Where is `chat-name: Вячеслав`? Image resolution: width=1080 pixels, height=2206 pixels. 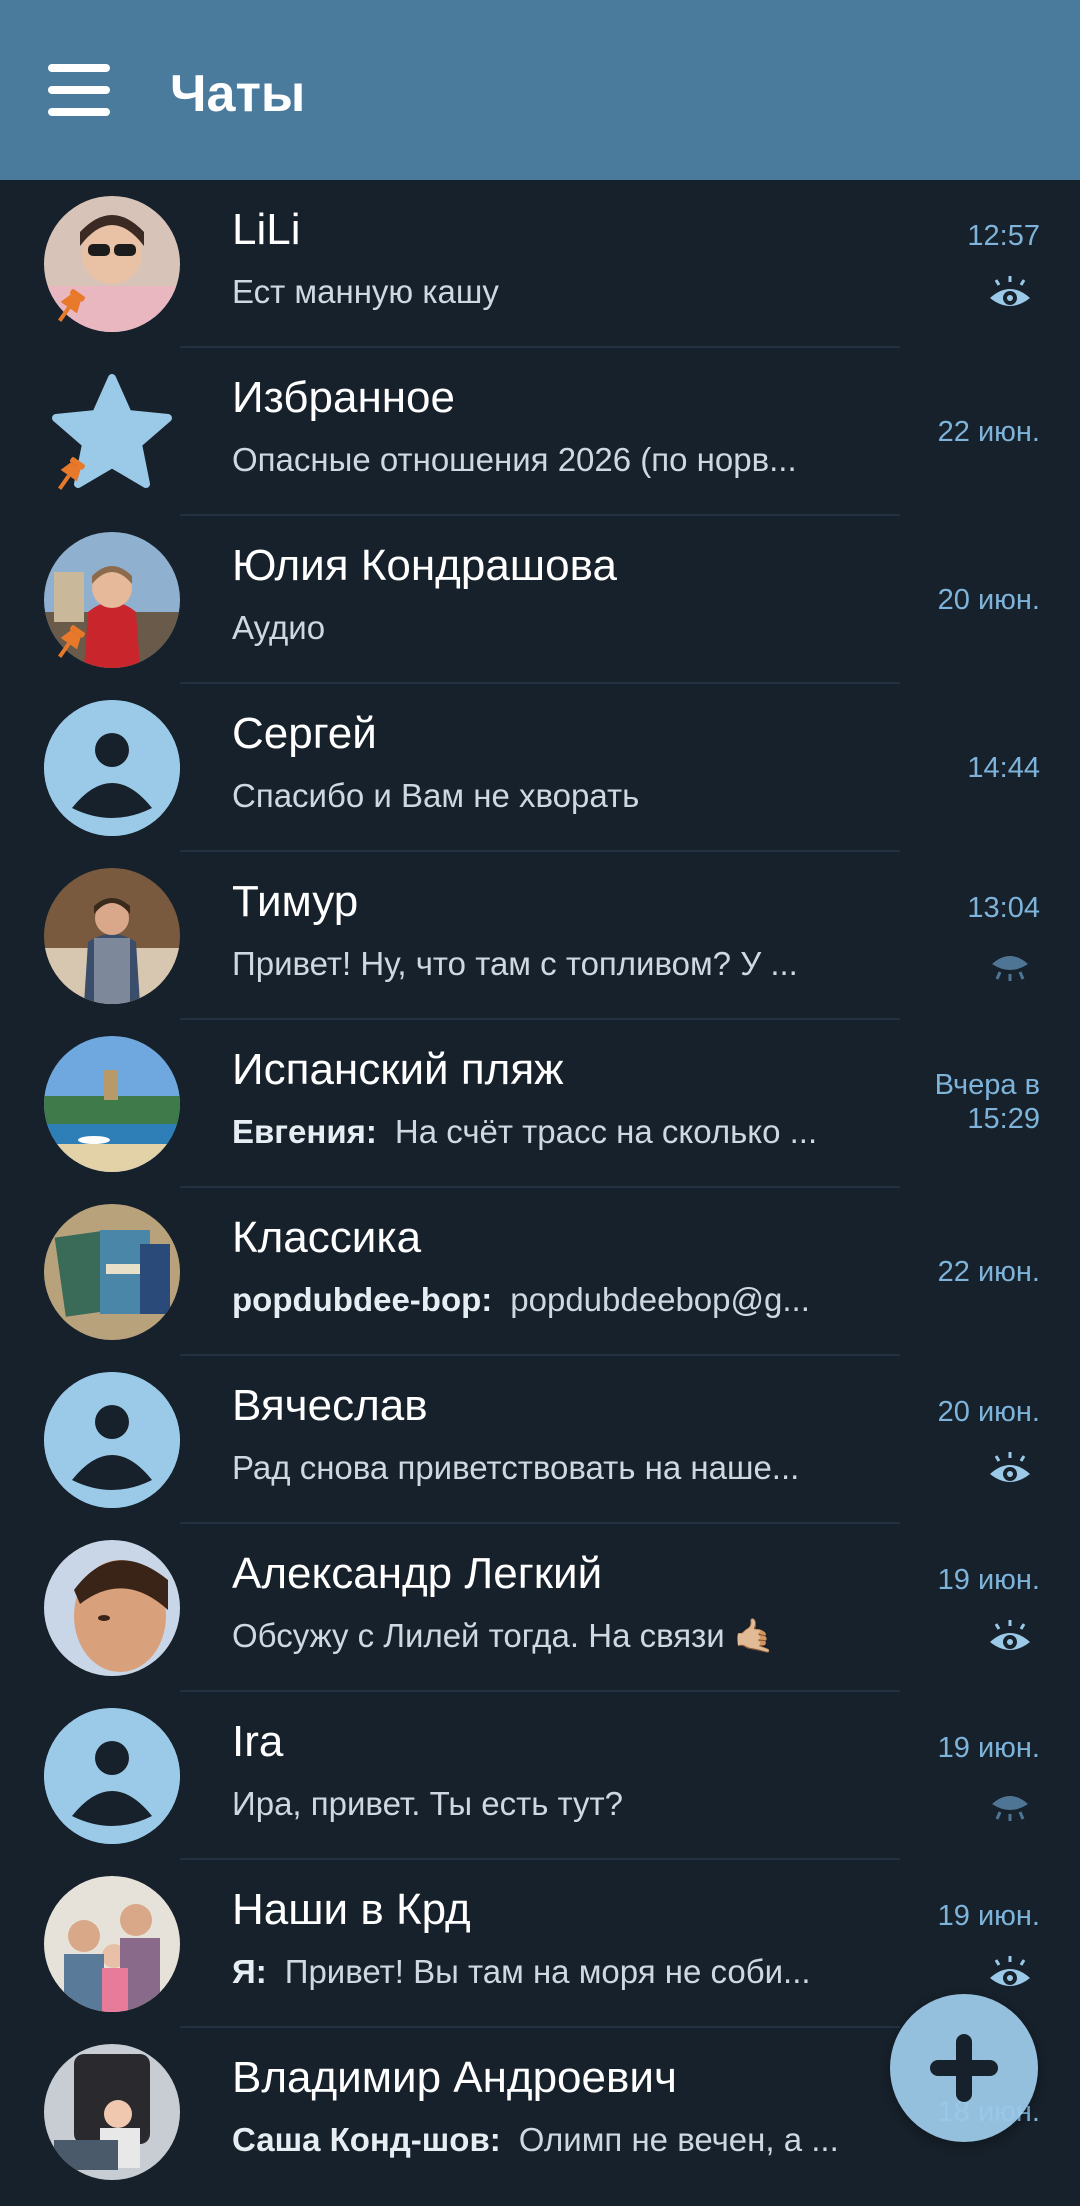 chat-name: Вячеслав is located at coordinates (330, 1405).